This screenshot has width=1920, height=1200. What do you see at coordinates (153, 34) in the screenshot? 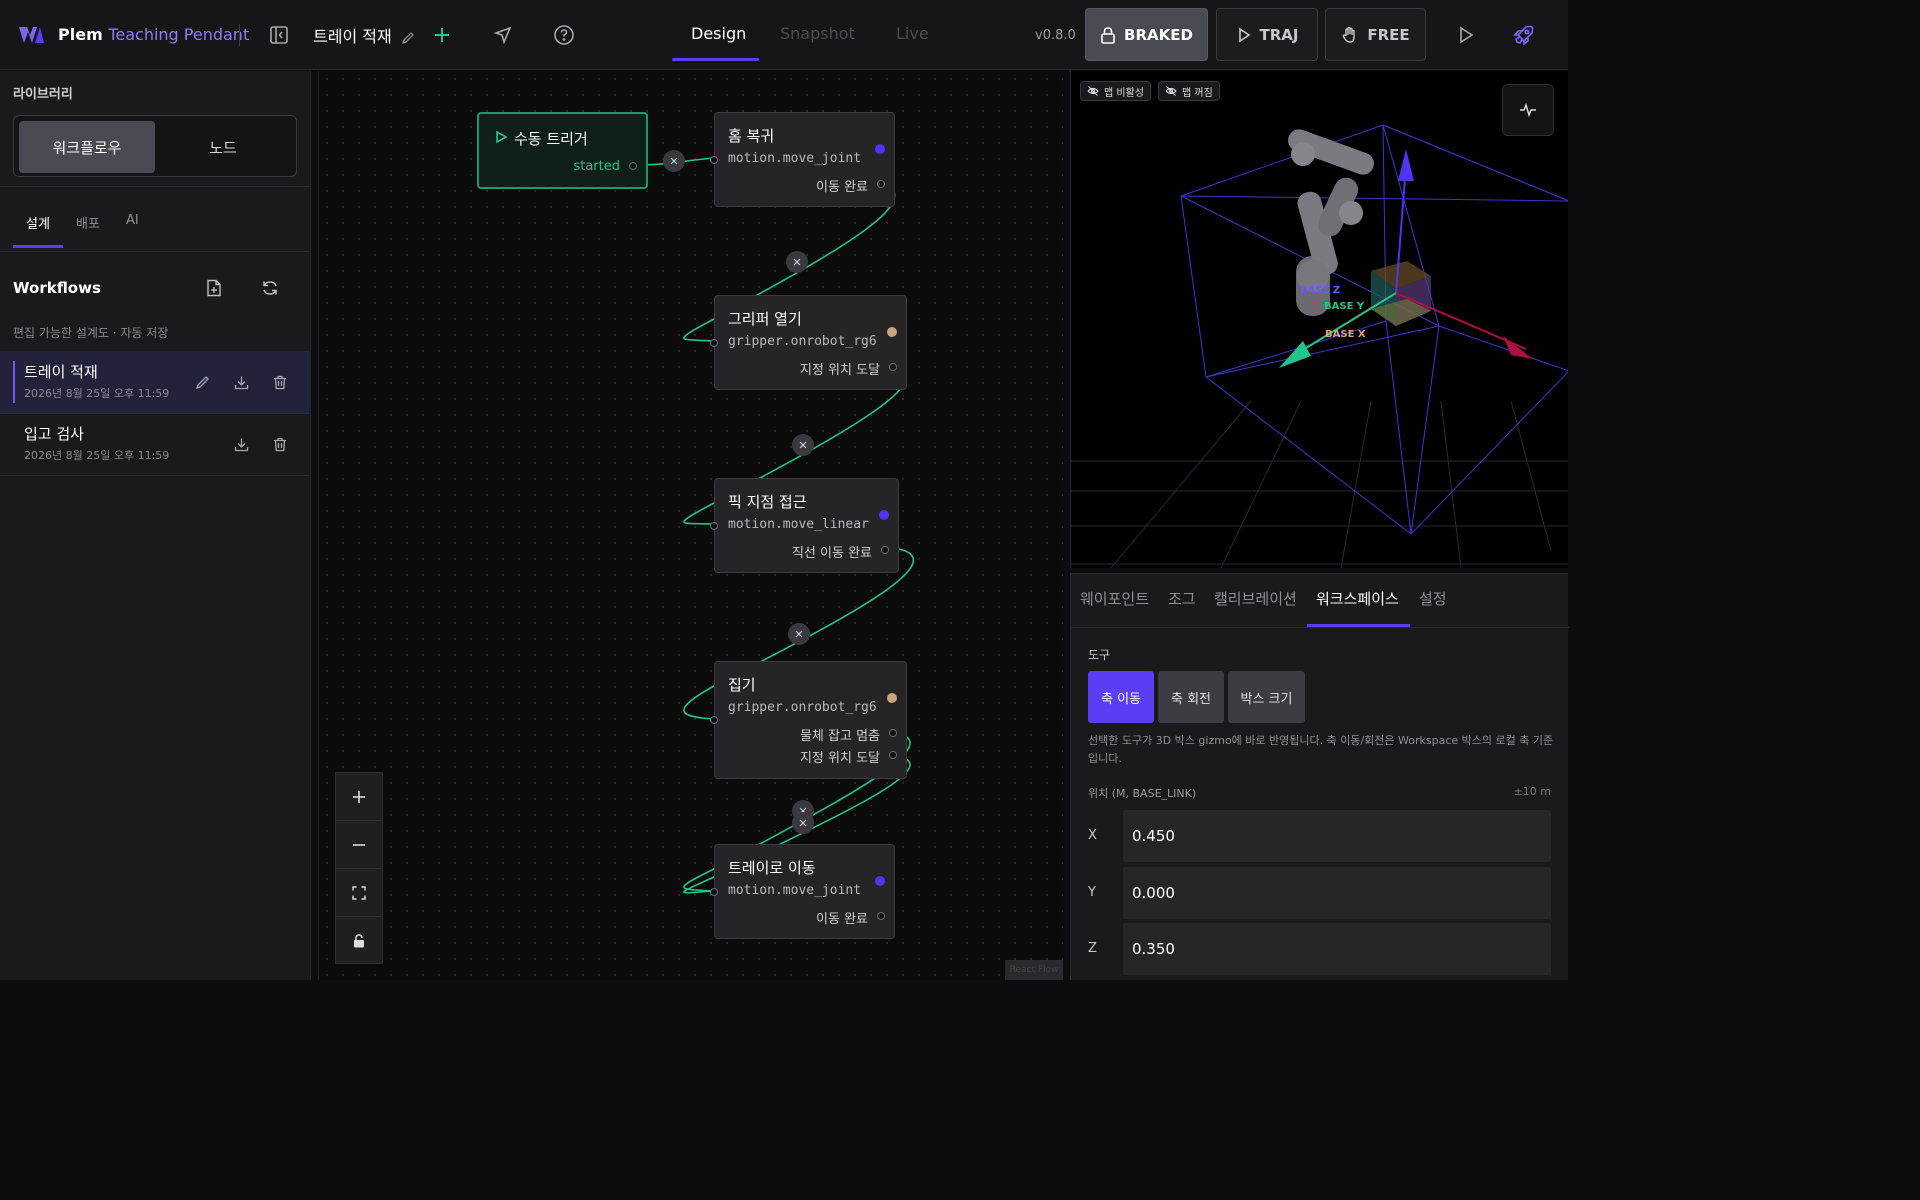
I see `brand-title: Plem Teaching Pendant` at bounding box center [153, 34].